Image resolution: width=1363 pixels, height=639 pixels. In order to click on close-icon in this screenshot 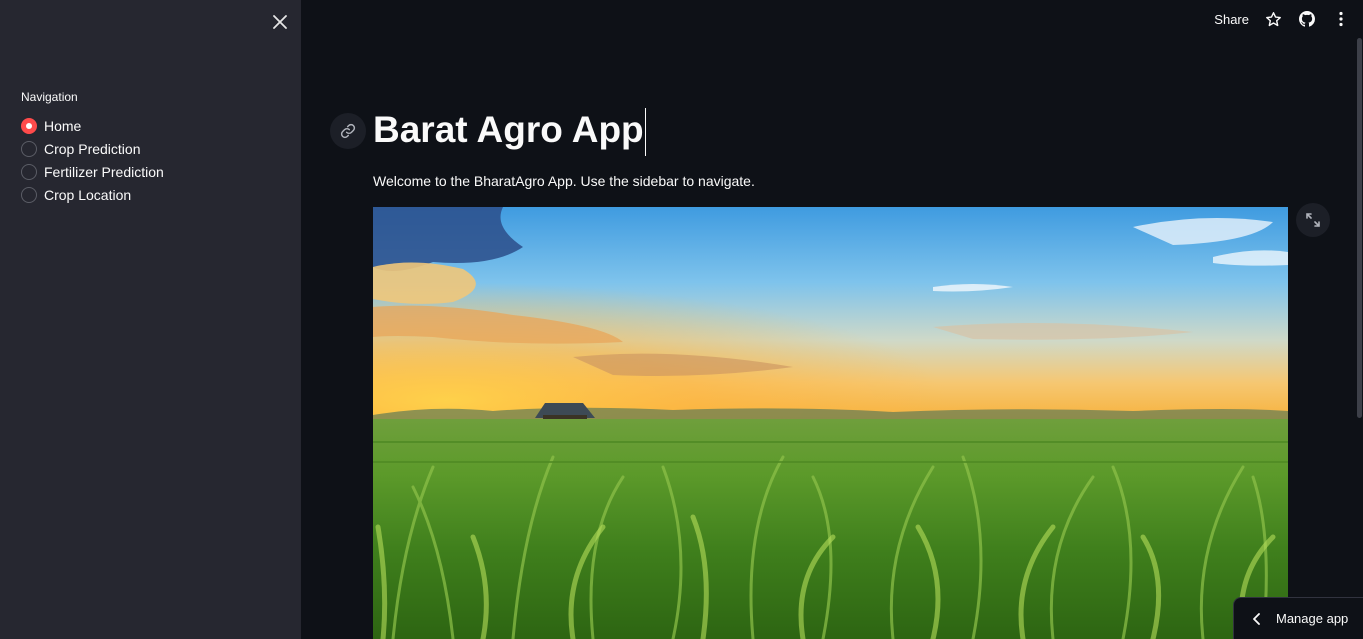, I will do `click(280, 22)`.